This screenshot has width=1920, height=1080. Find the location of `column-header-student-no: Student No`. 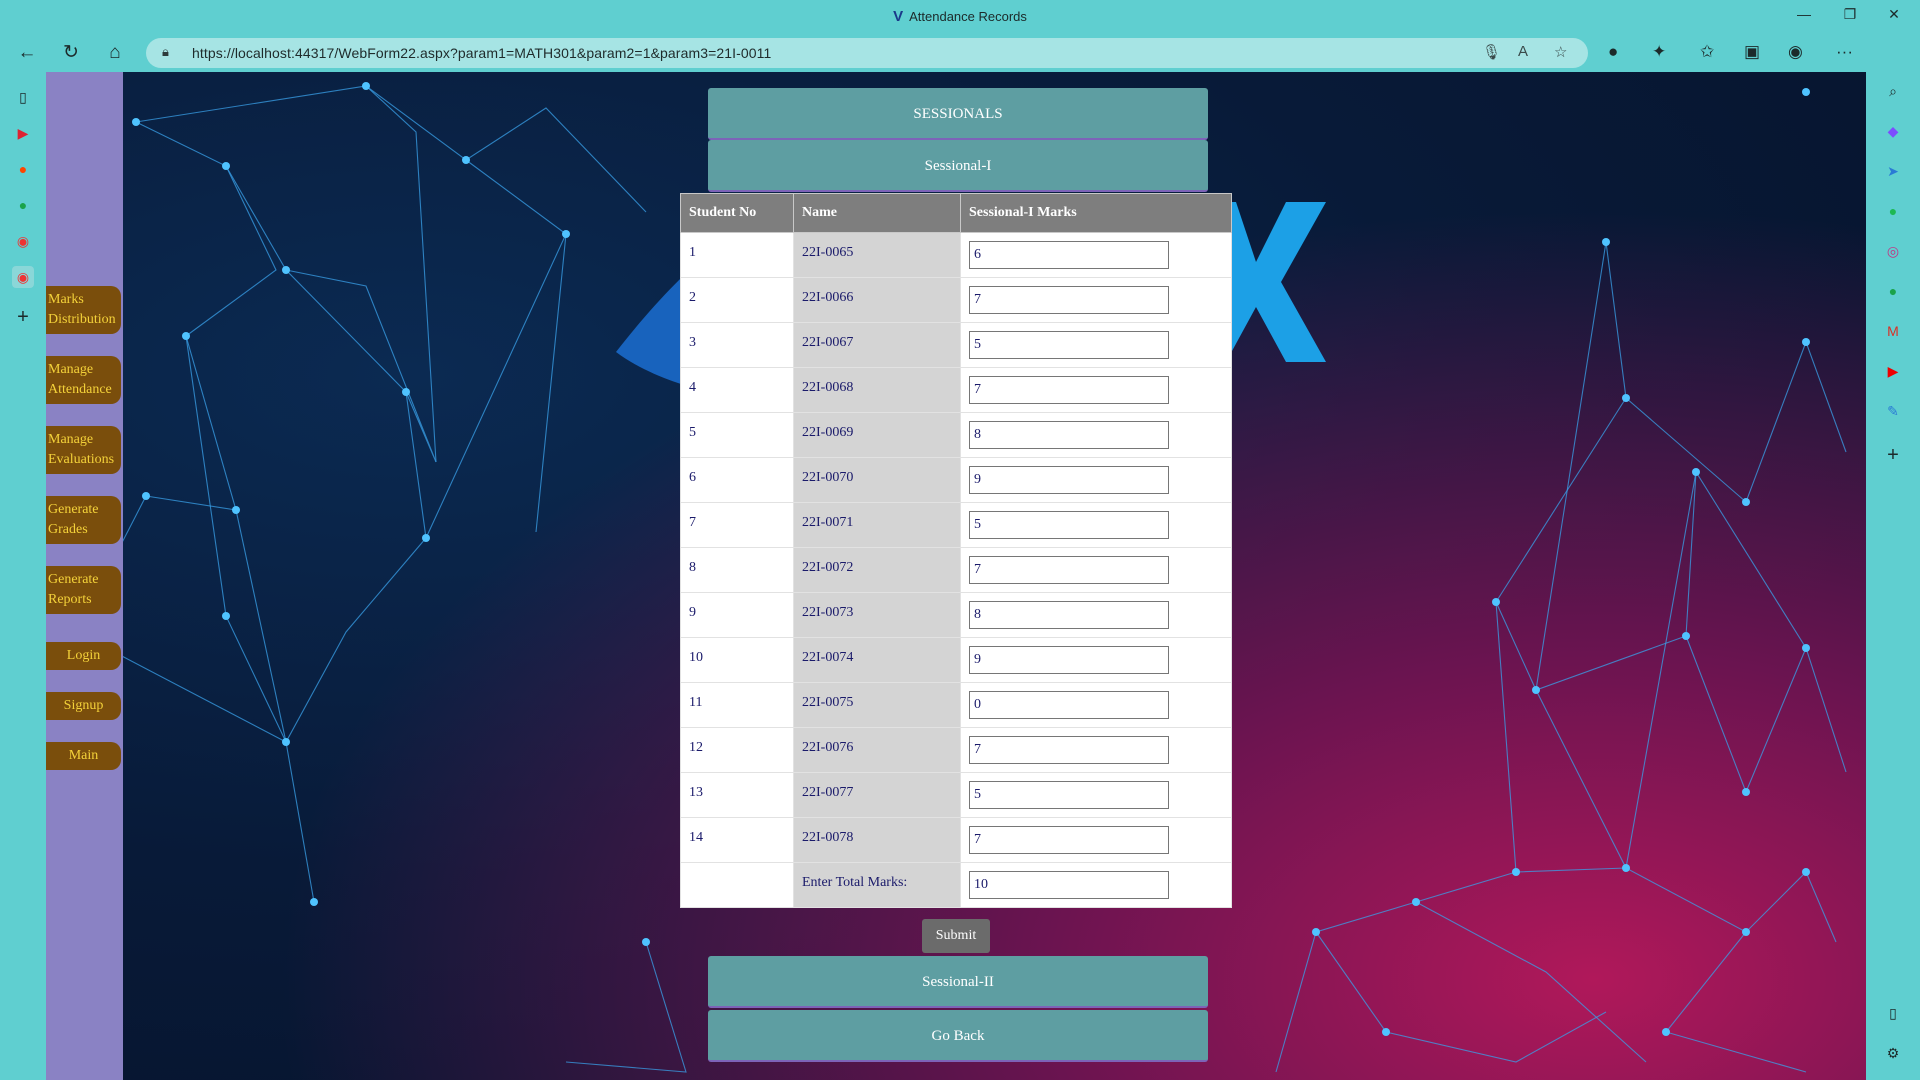

column-header-student-no: Student No is located at coordinates (737, 213).